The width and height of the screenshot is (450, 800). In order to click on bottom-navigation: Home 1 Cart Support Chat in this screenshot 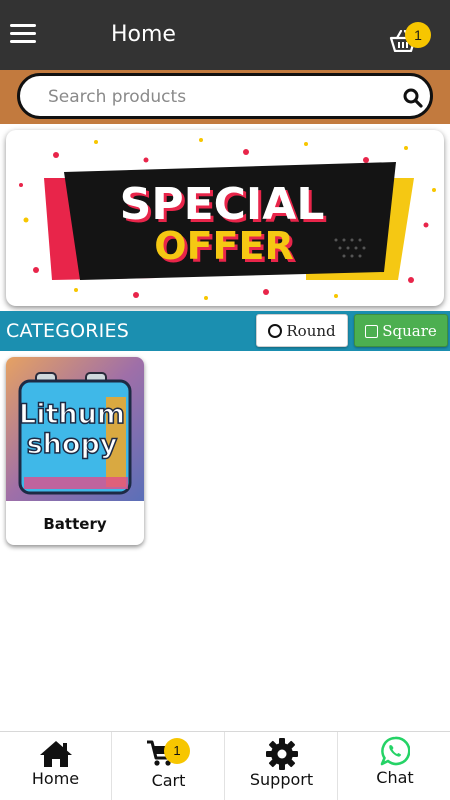, I will do `click(225, 765)`.